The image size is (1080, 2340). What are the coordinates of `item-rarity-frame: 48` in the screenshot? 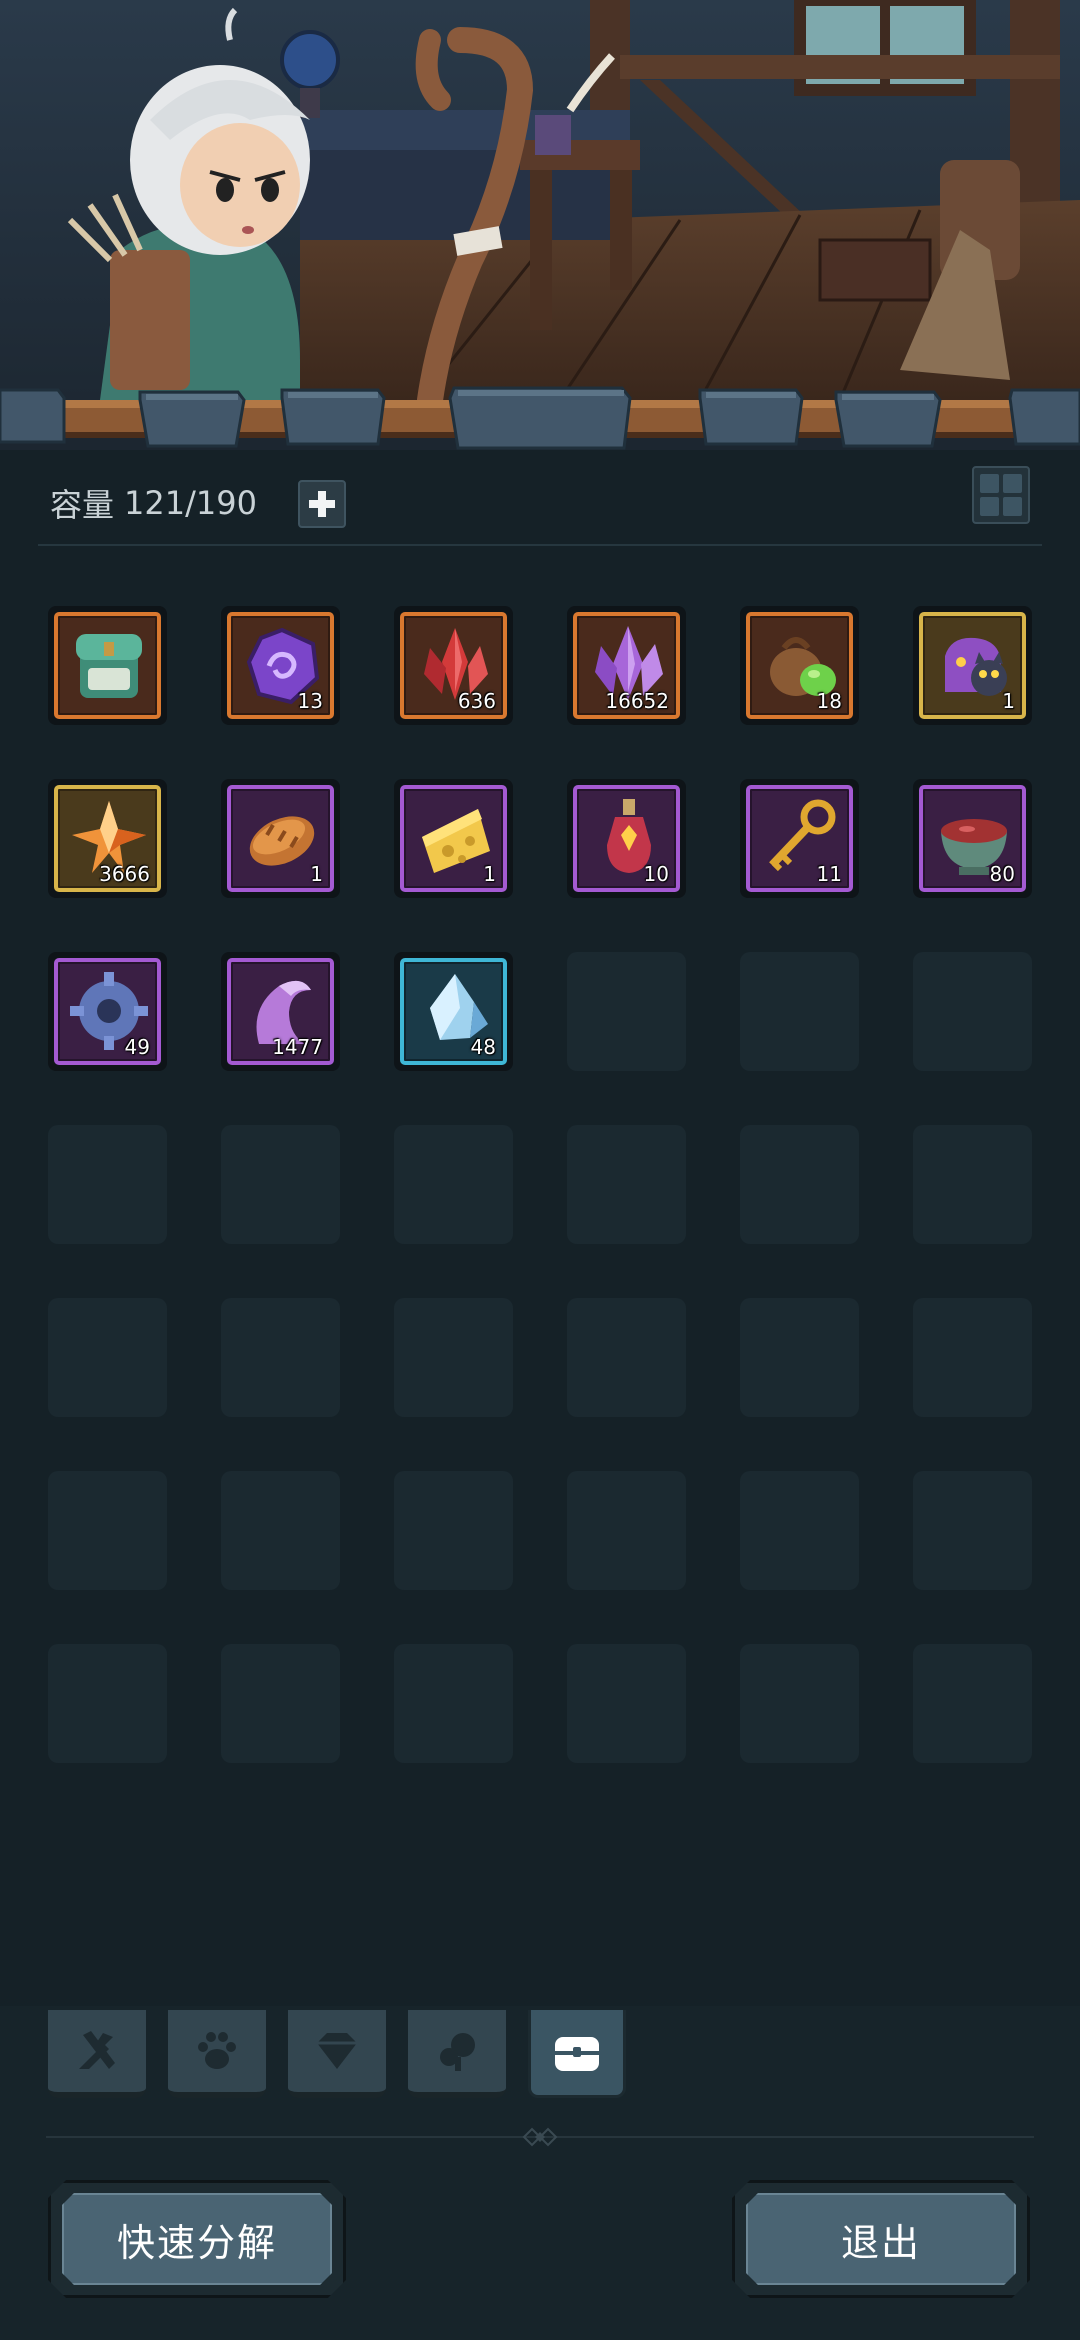 It's located at (453, 1011).